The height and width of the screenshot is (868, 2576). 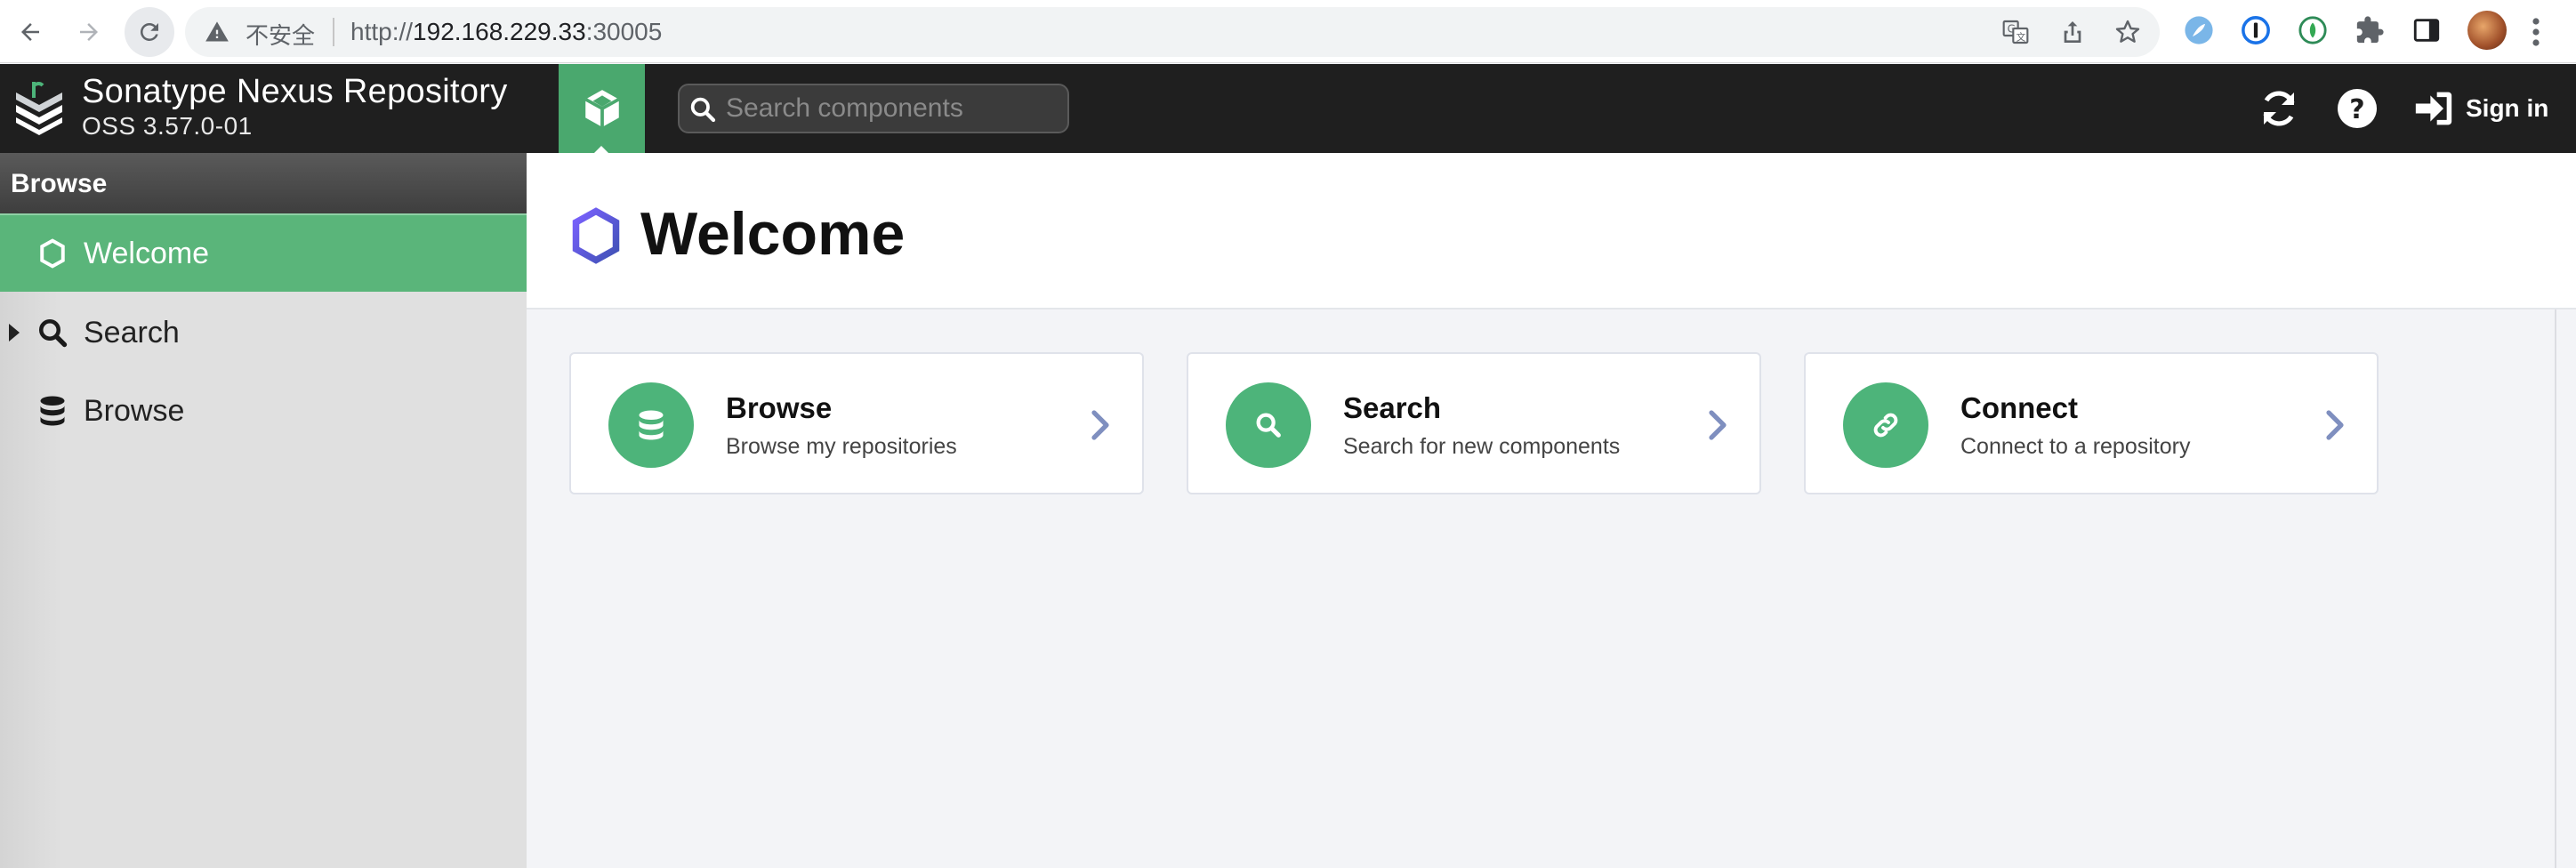 I want to click on card-subtitle: Connect to a repository, so click(x=2075, y=446).